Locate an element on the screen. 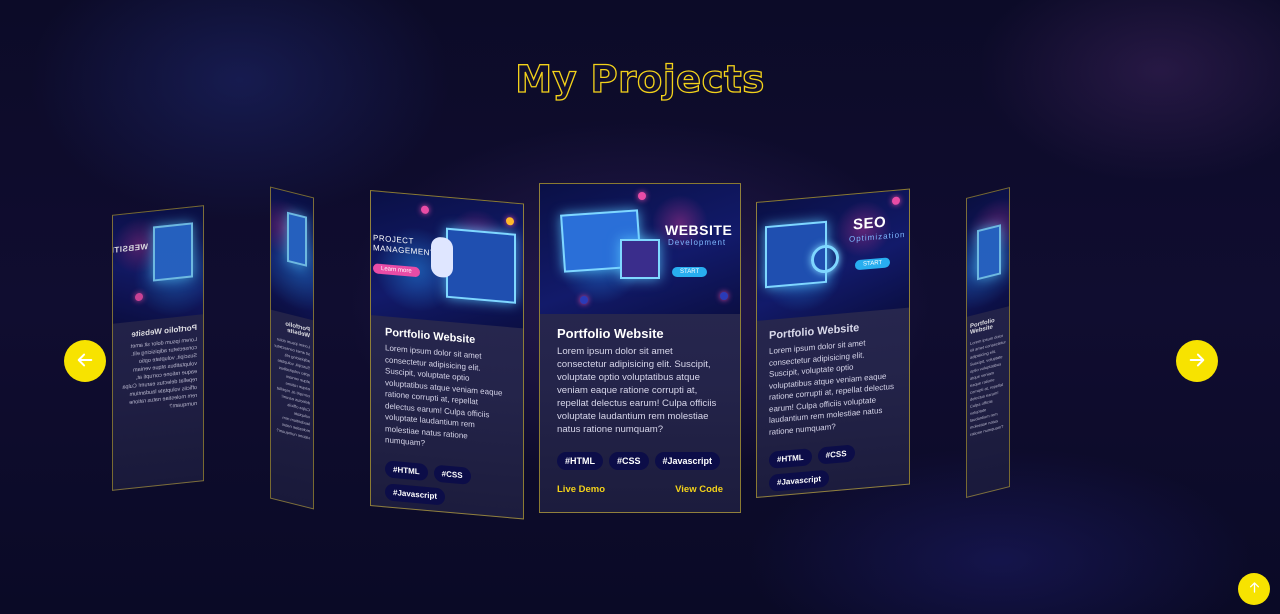 The width and height of the screenshot is (1280, 614). scroll-top-button is located at coordinates (1254, 589).